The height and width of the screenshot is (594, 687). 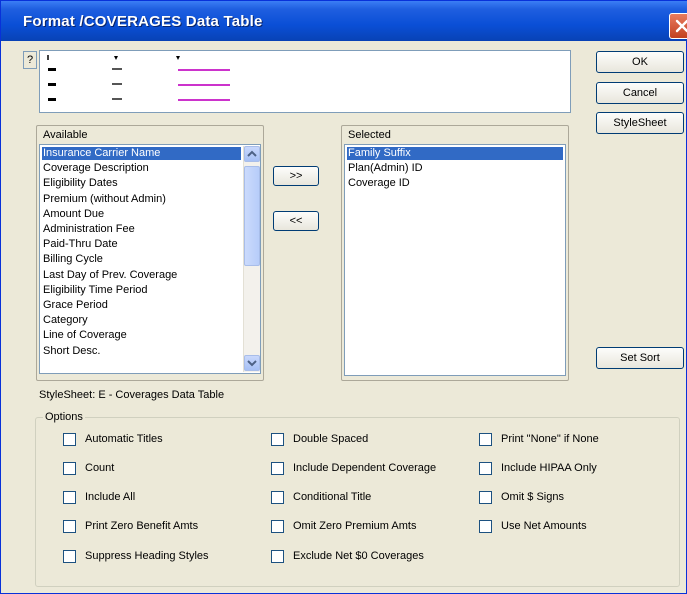 What do you see at coordinates (141, 275) in the screenshot?
I see `list-item: Last Day of Prev. Coverage` at bounding box center [141, 275].